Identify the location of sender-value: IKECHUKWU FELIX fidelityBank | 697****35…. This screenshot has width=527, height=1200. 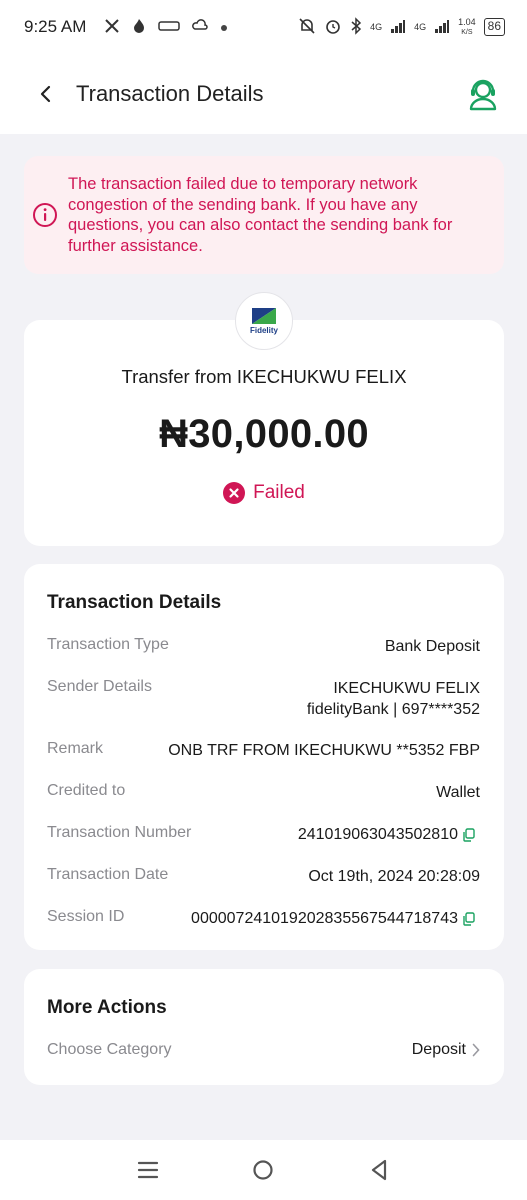
(393, 699).